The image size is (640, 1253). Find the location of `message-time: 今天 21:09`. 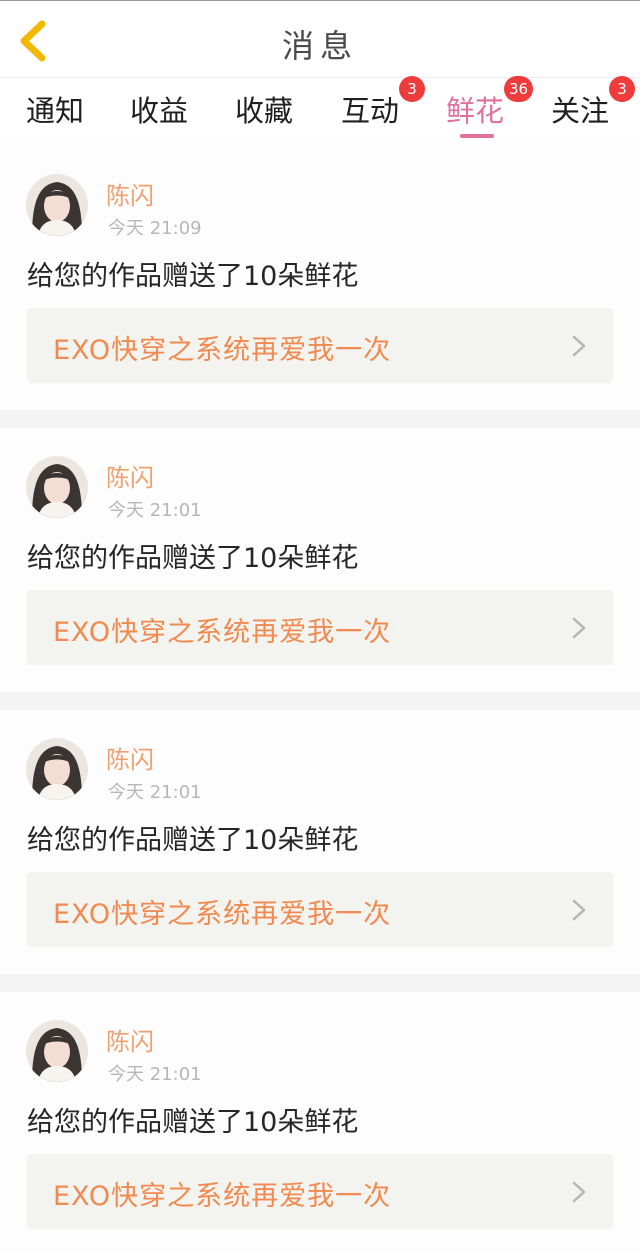

message-time: 今天 21:09 is located at coordinates (155, 228).